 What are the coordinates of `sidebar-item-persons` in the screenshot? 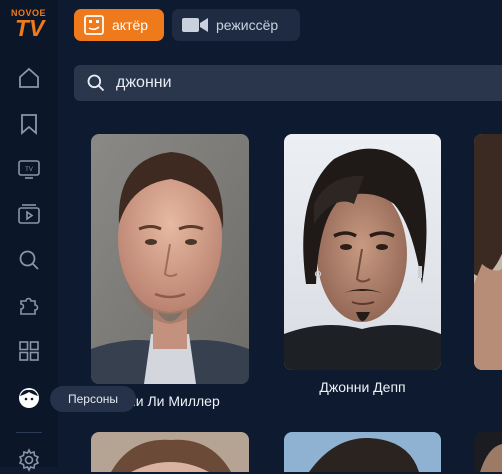 It's located at (29, 398).